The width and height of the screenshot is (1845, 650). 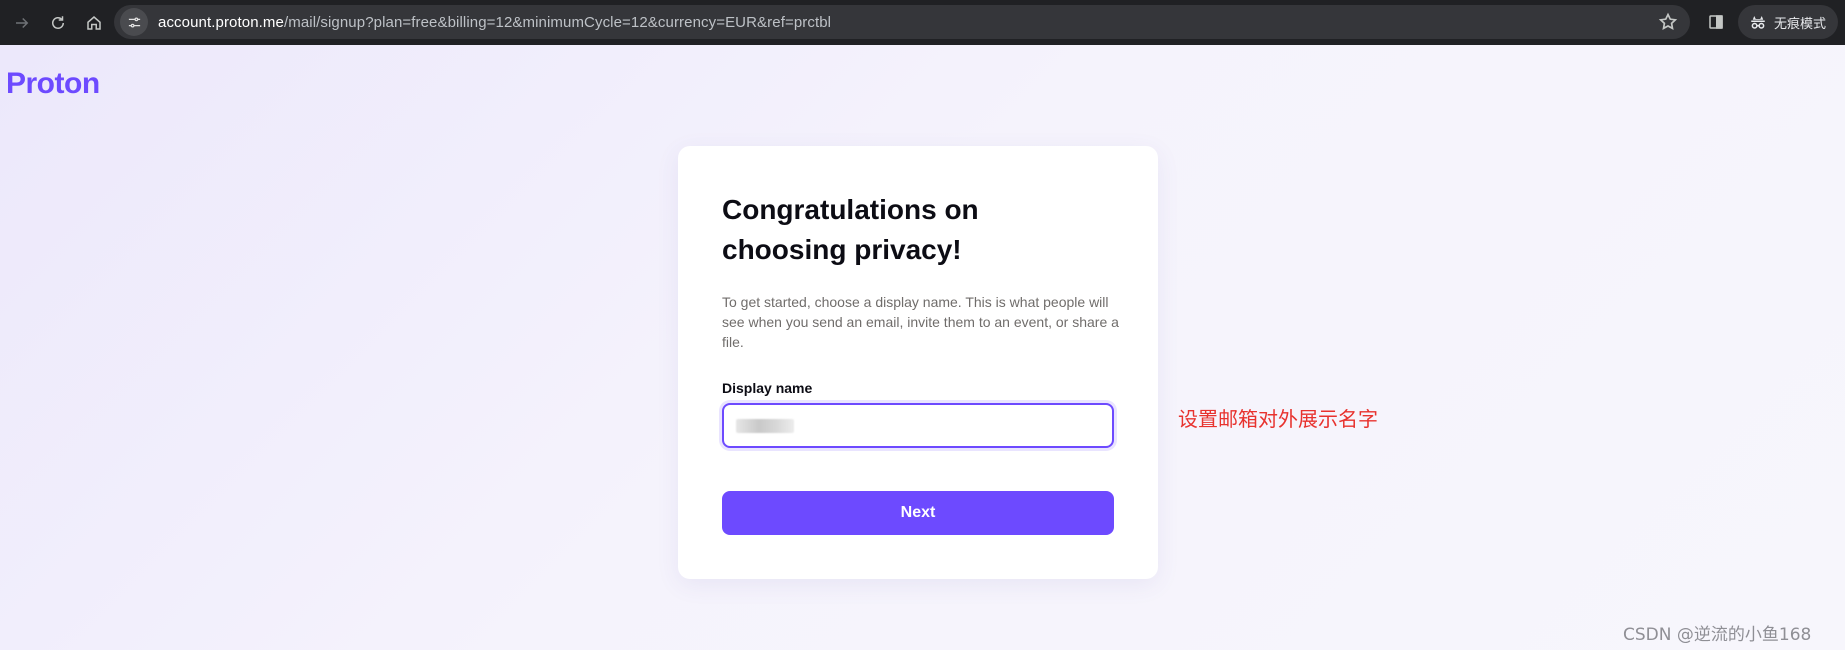 I want to click on next-button: Next, so click(x=918, y=513).